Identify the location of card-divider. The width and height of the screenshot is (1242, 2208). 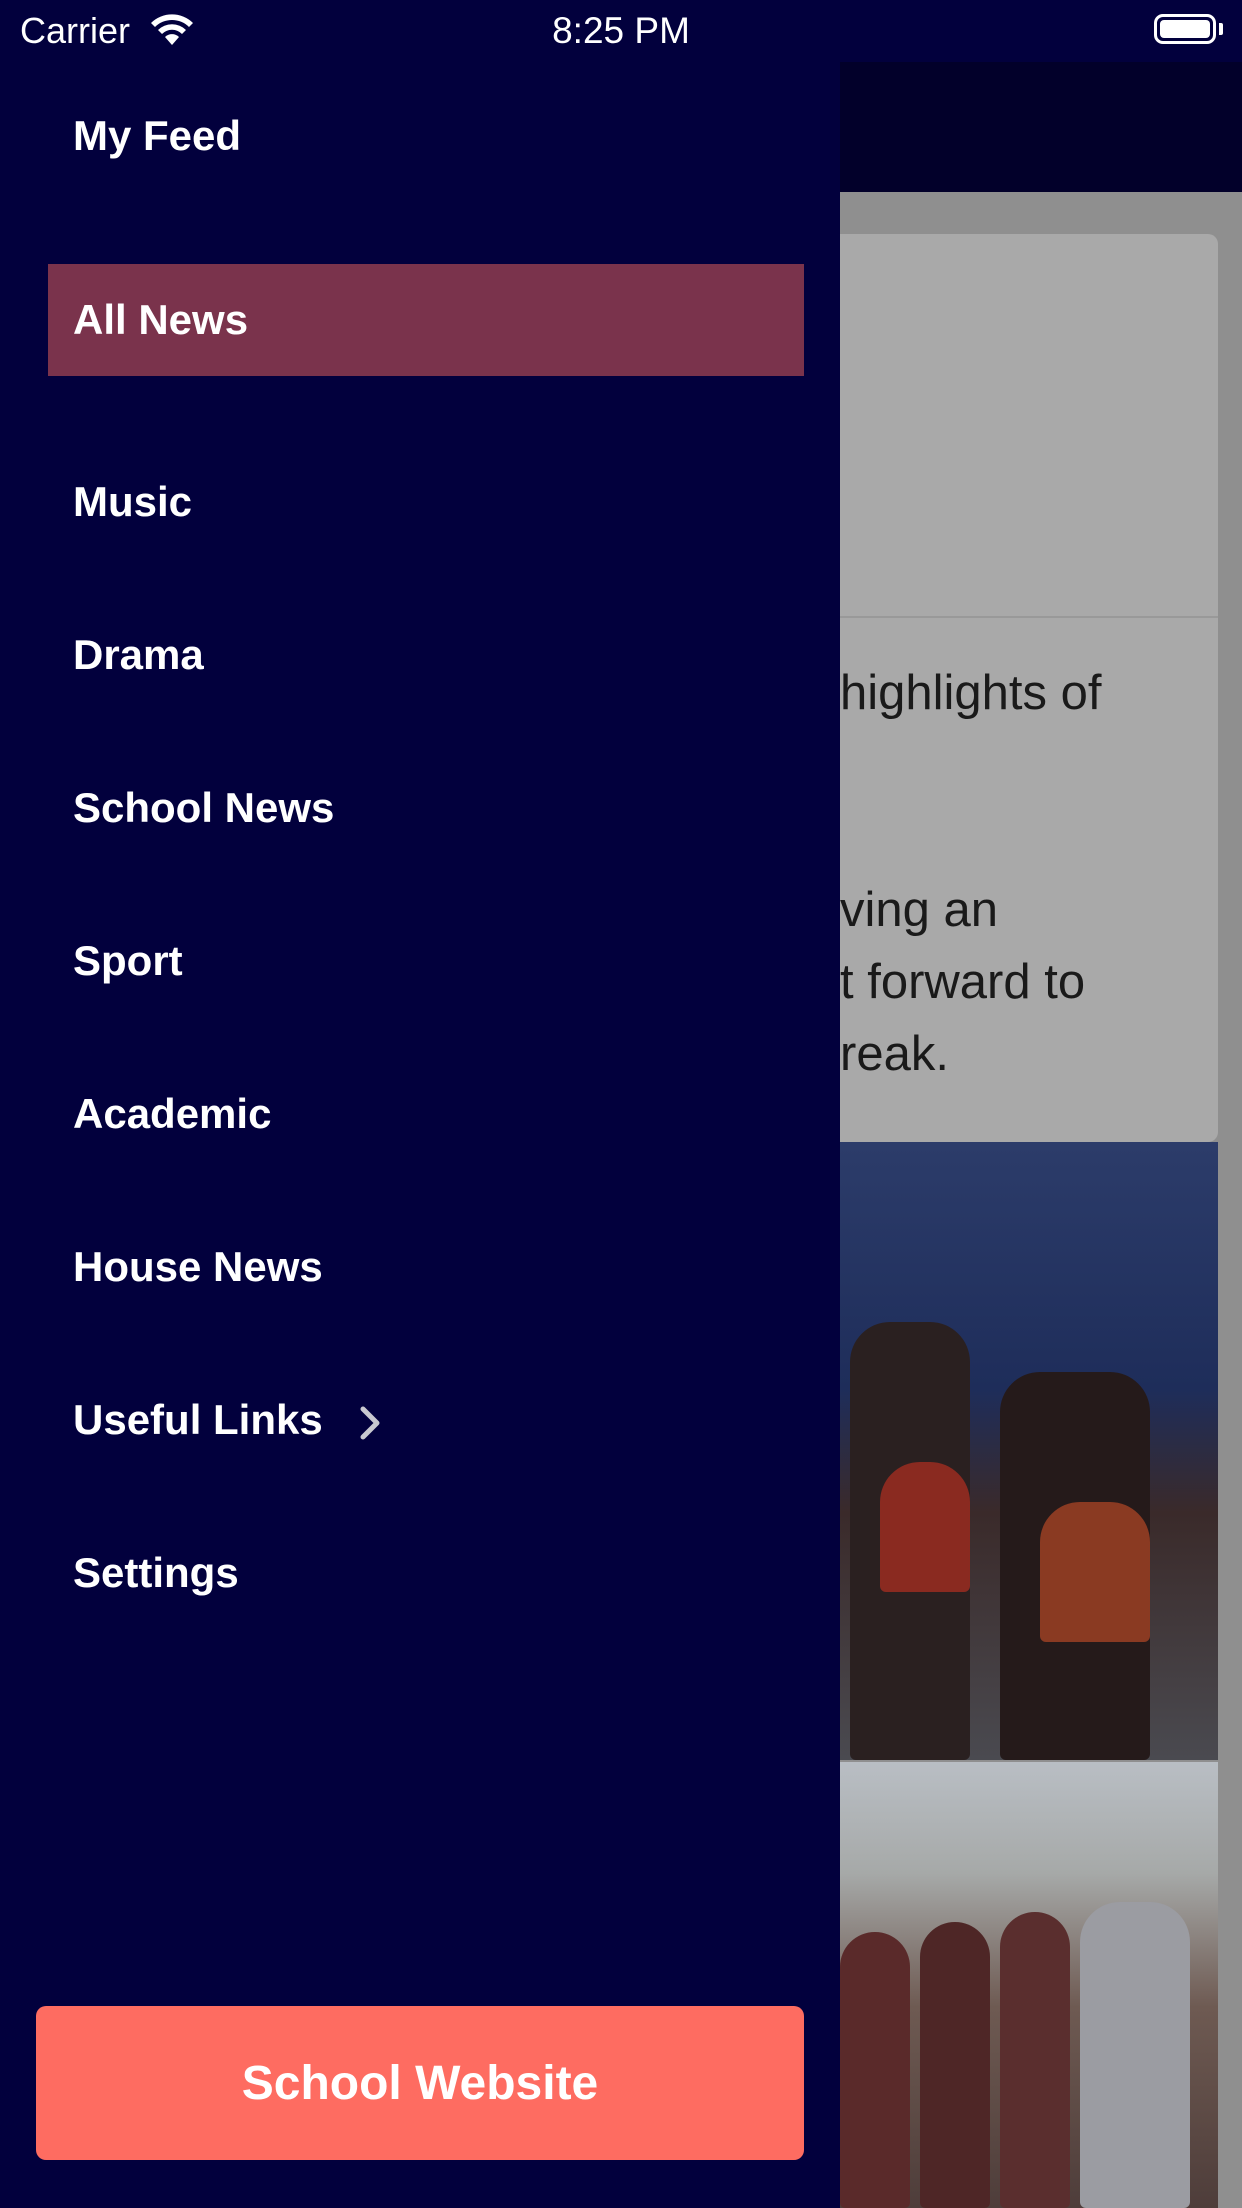
(1029, 617).